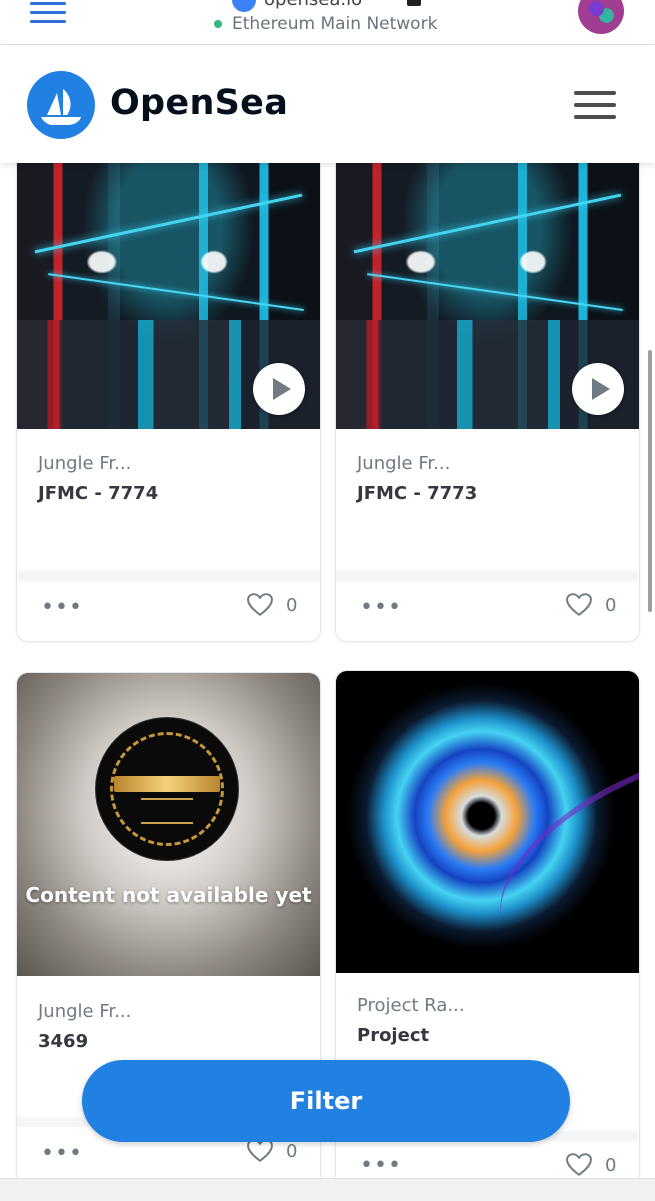  Describe the element at coordinates (414, 3) in the screenshot. I see `lock-icon` at that location.